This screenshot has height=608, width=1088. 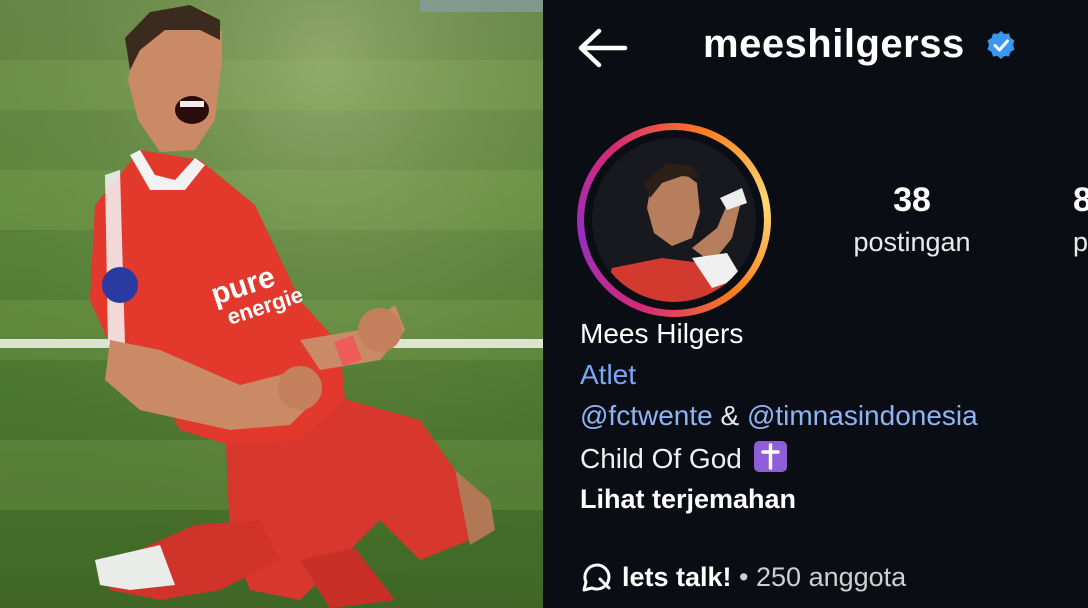 I want to click on display-name: Mees Hilgers, so click(x=662, y=333).